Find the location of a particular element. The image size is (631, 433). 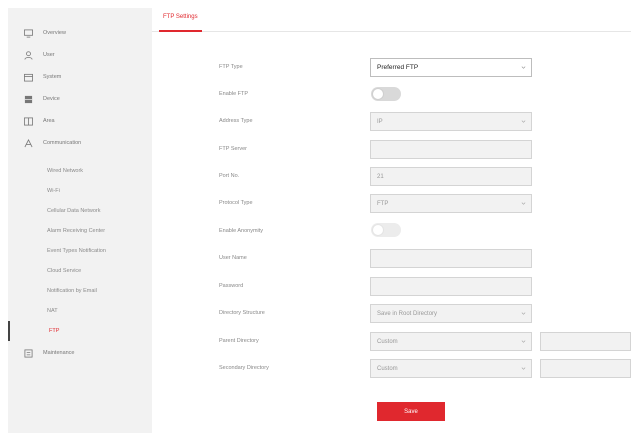

sidebar-subitem-label: Cloud Service is located at coordinates (64, 271).